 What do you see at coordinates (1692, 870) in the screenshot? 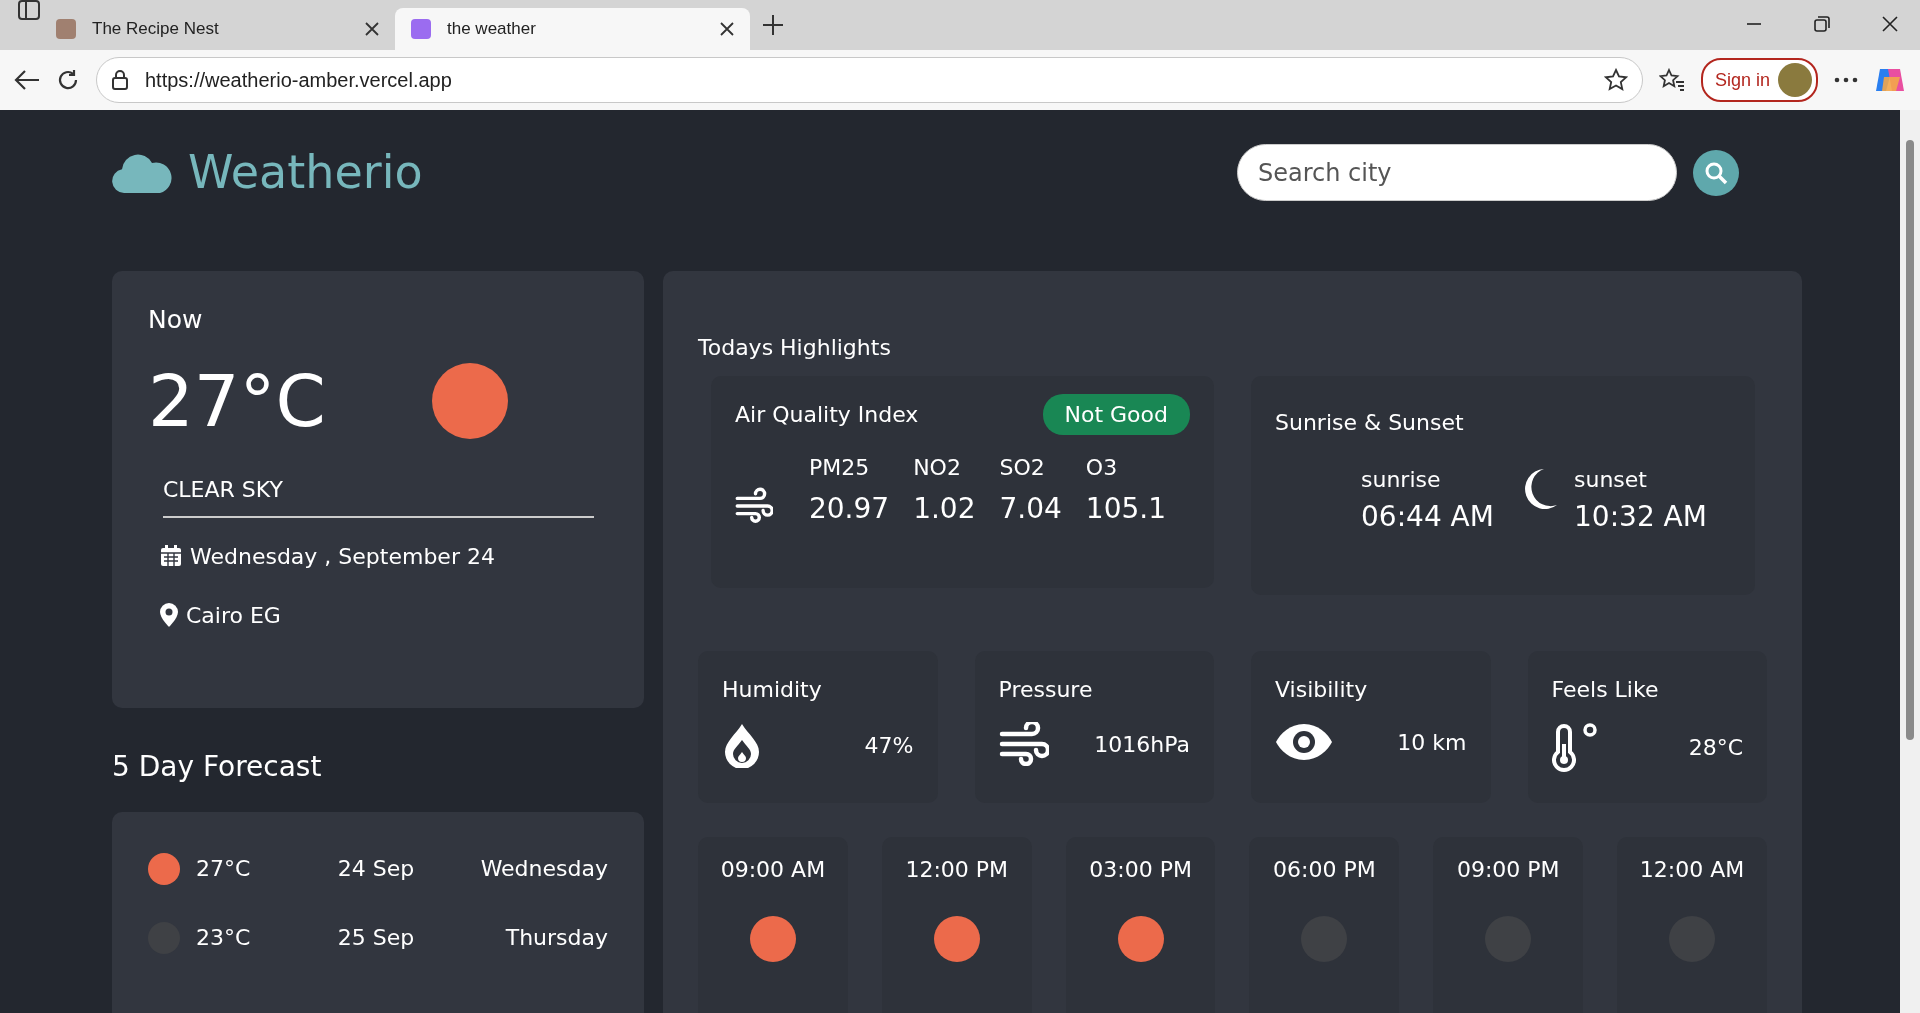
I see `hour-time: 12:00 AM` at bounding box center [1692, 870].